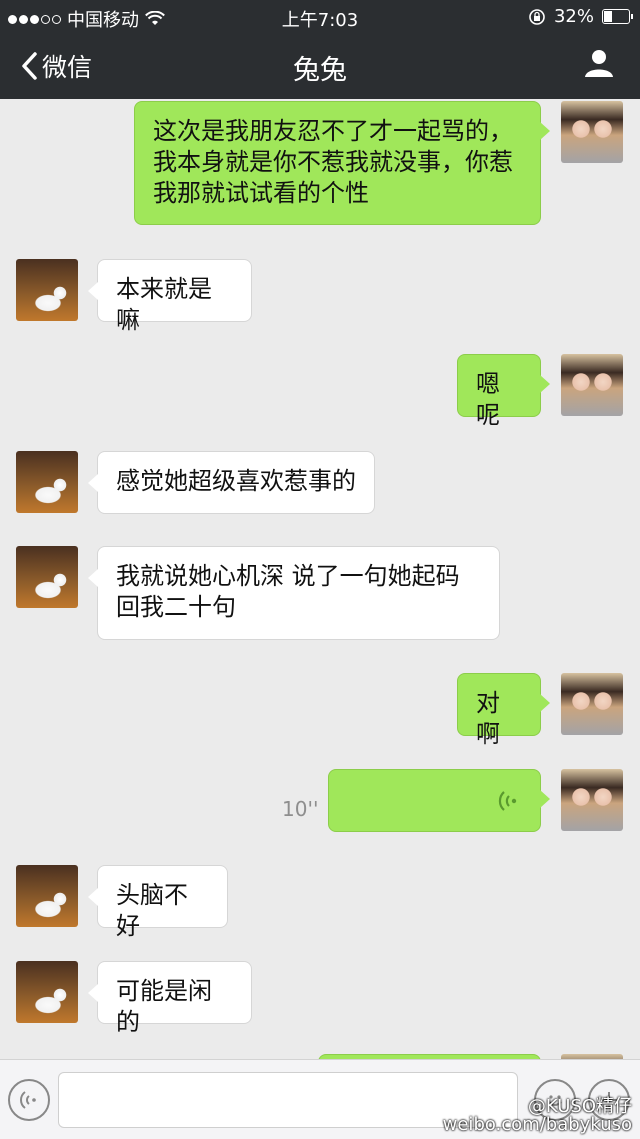  I want to click on message-bubble: 感觉她超级喜欢惹事的, so click(231, 482).